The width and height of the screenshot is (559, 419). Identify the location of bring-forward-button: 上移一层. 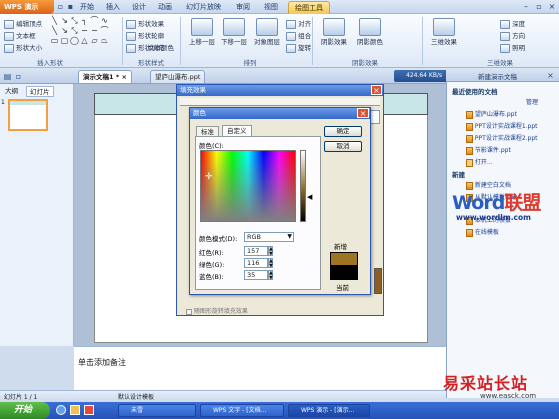
(202, 32).